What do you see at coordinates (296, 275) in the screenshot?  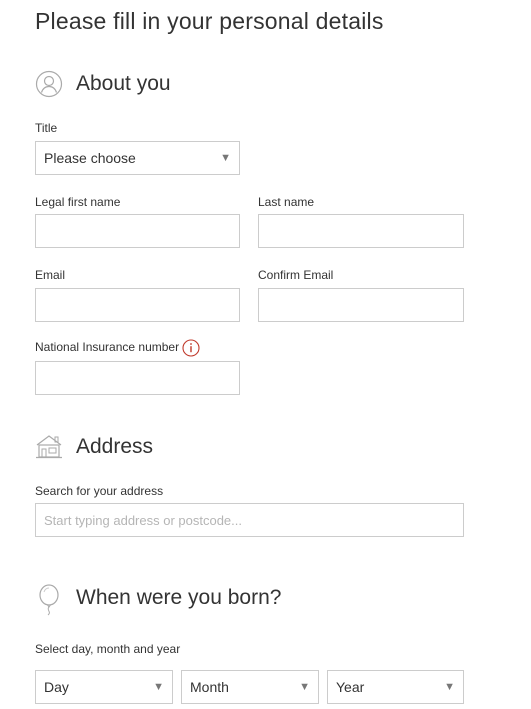 I see `confirm-email-label: Confirm Email` at bounding box center [296, 275].